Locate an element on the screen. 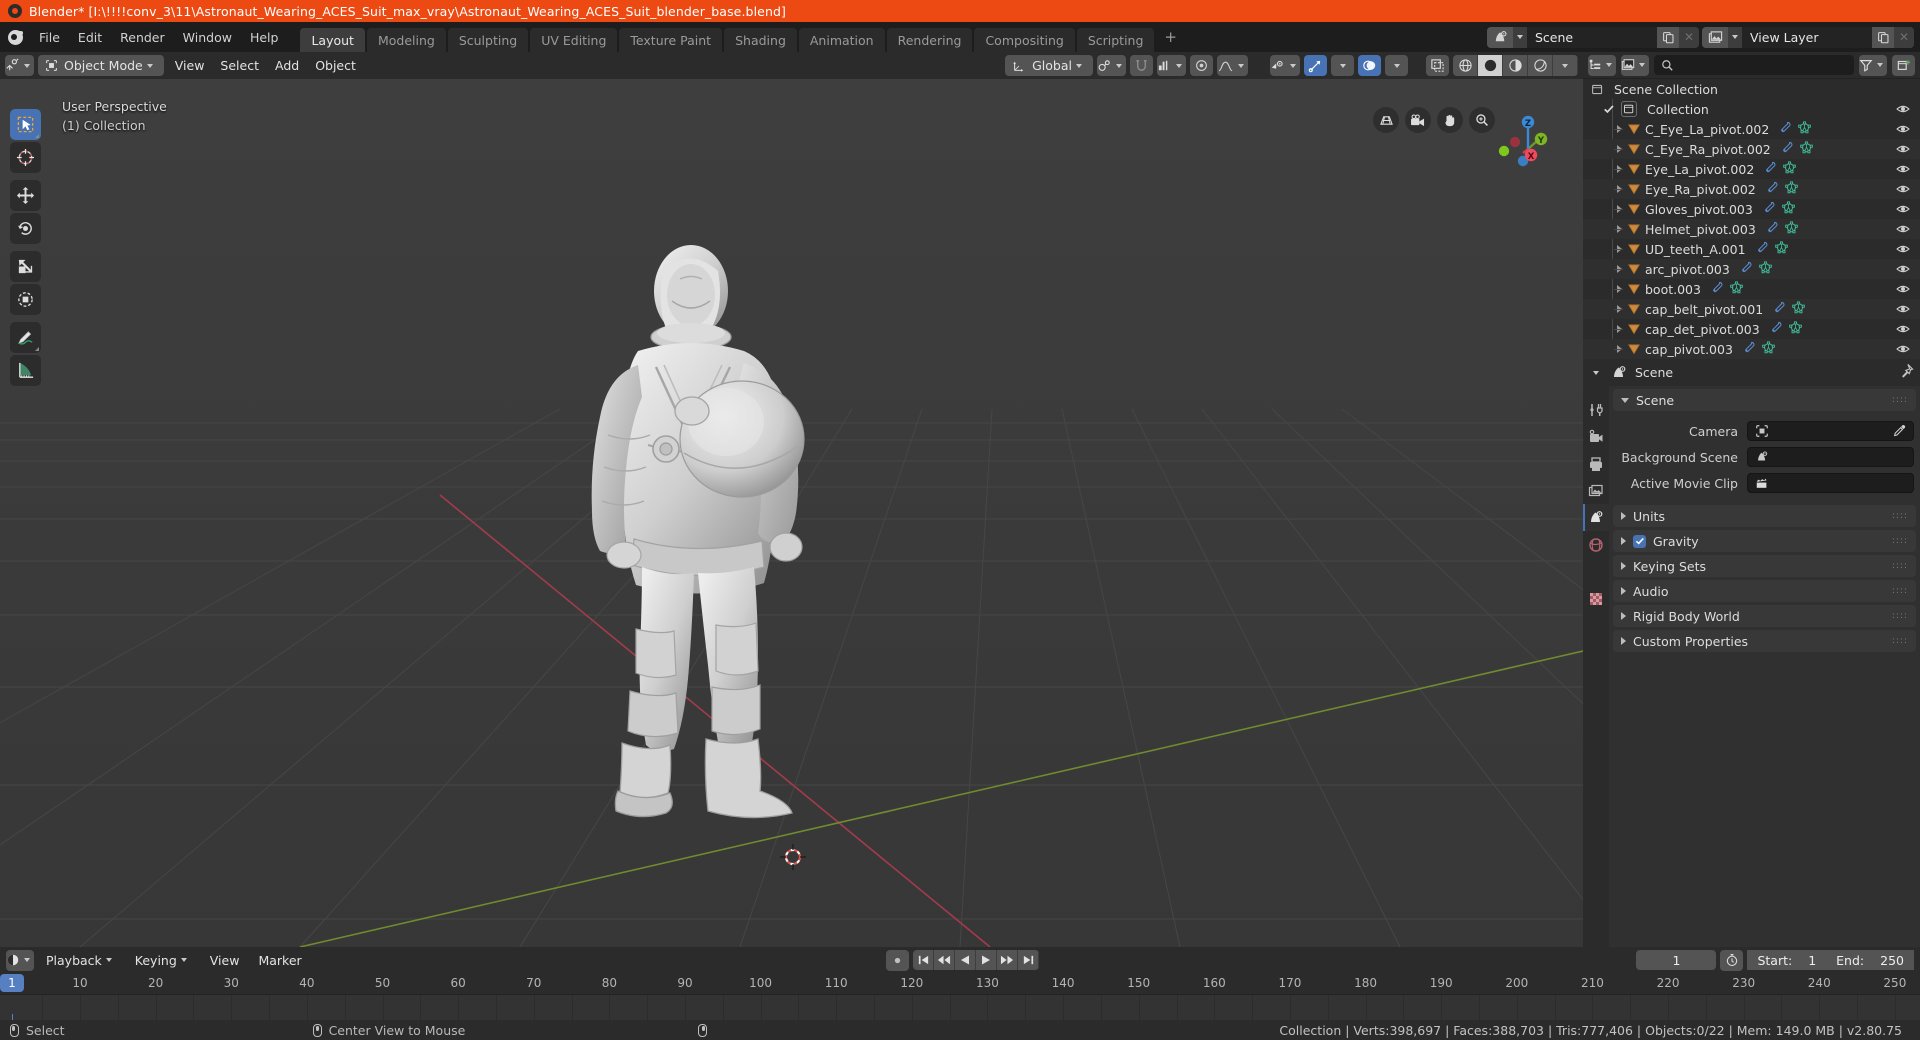 Image resolution: width=1920 pixels, height=1040 pixels. new-scene-button is located at coordinates (1668, 37).